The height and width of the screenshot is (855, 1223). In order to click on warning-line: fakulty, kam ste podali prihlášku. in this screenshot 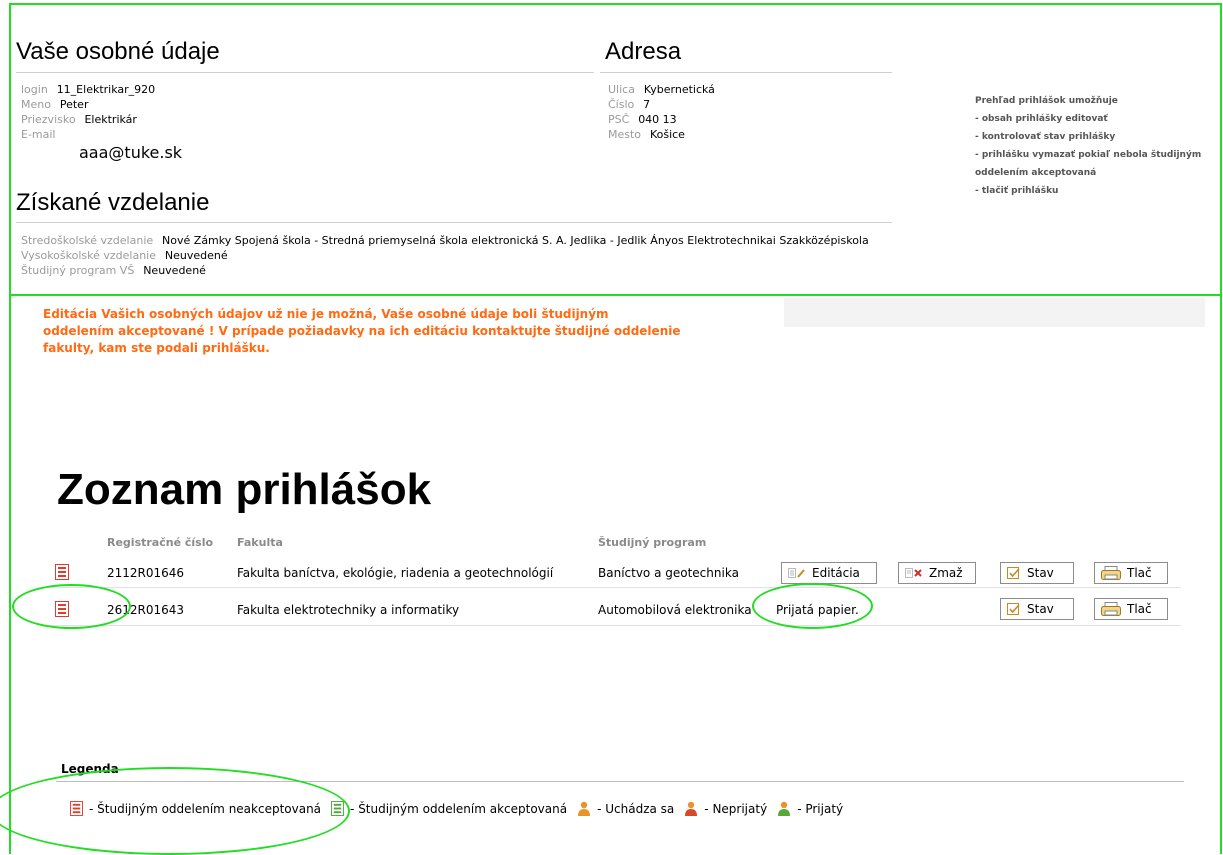, I will do `click(156, 348)`.